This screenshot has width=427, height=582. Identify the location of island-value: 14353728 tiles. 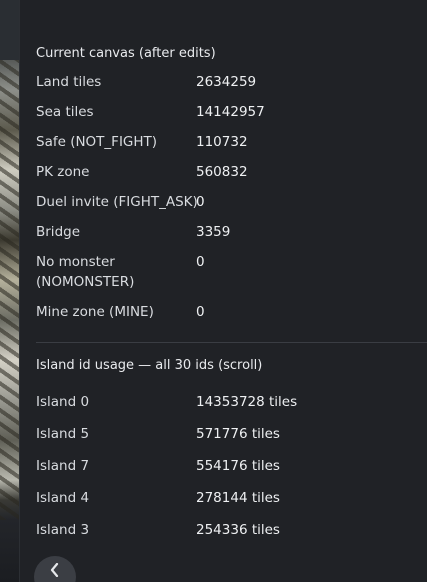
(247, 402).